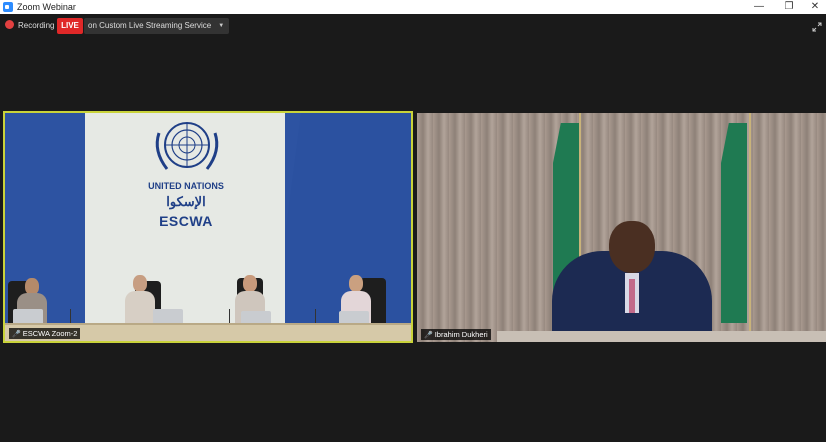 This screenshot has height=442, width=826. I want to click on signage-line-1: UNITED NATIONS, so click(186, 186).